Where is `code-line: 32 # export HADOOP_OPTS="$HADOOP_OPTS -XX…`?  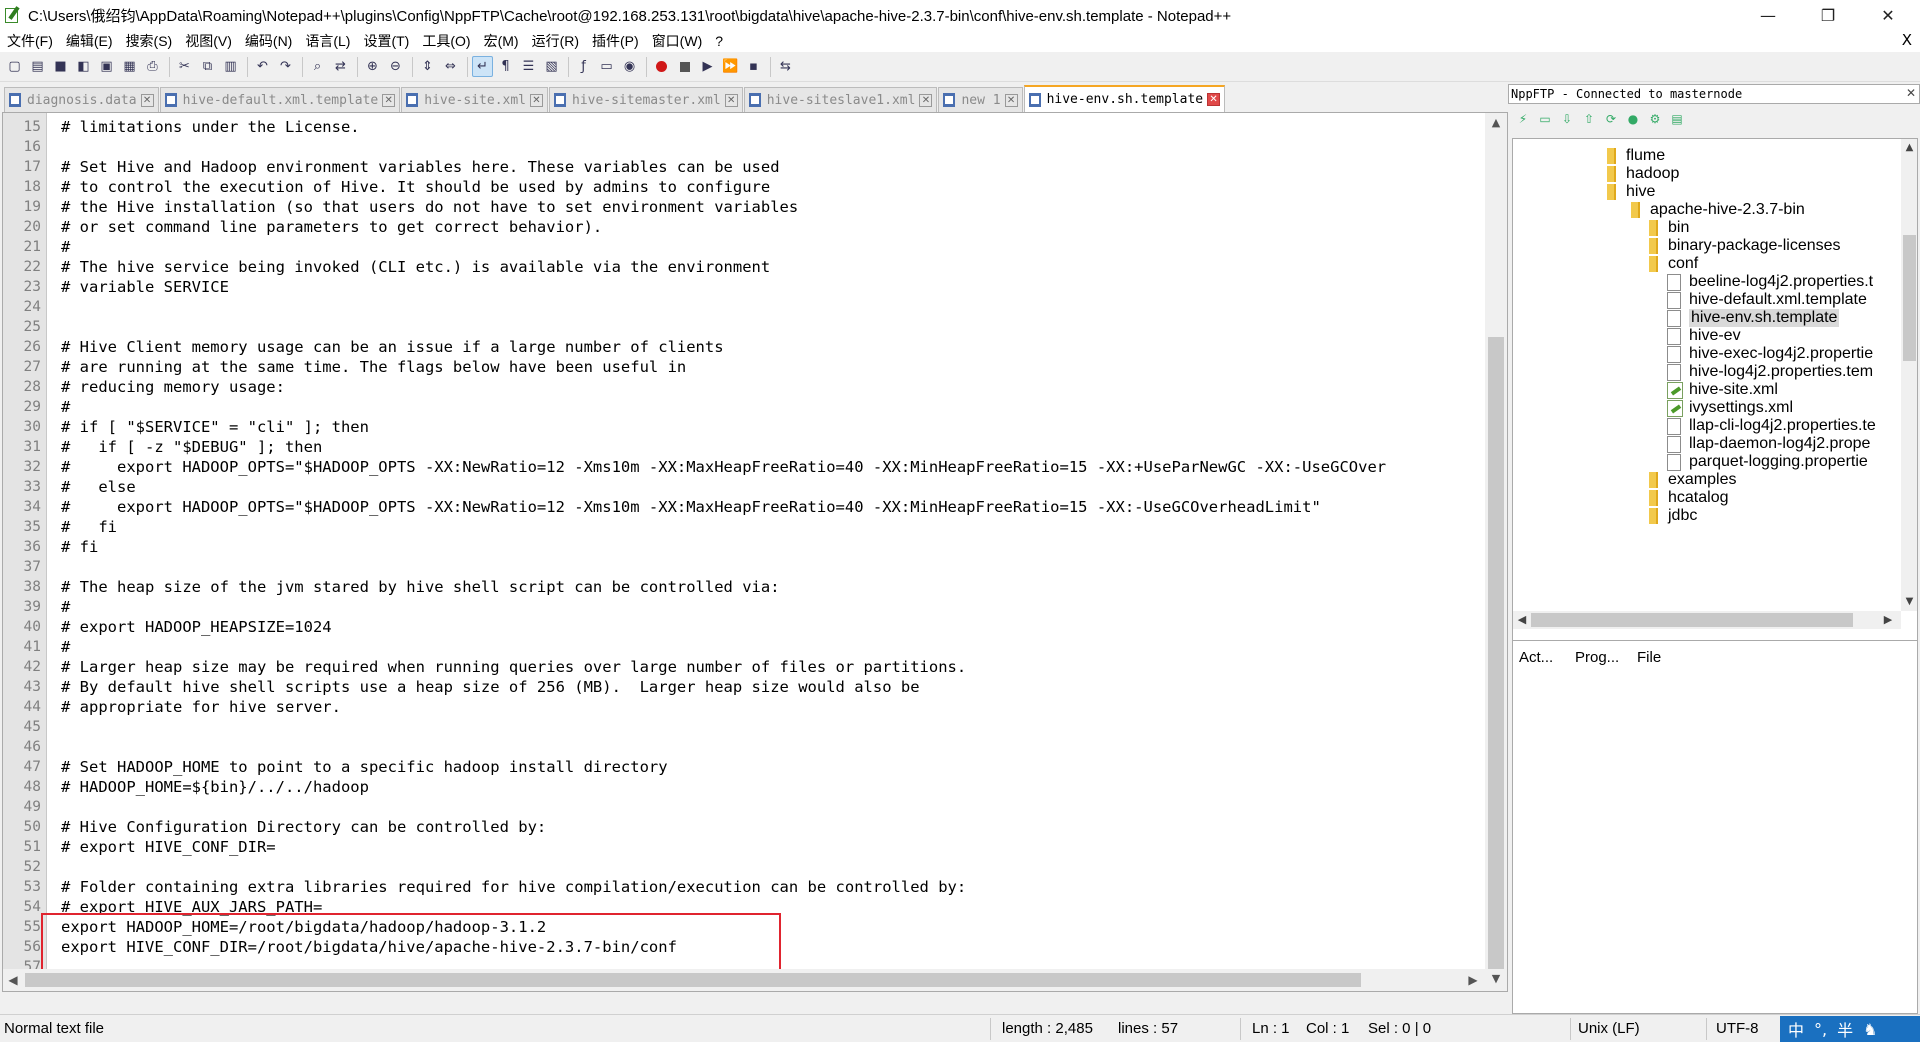
code-line: 32 # export HADOOP_OPTS="$HADOOP_OPTS -XX… is located at coordinates (744, 467).